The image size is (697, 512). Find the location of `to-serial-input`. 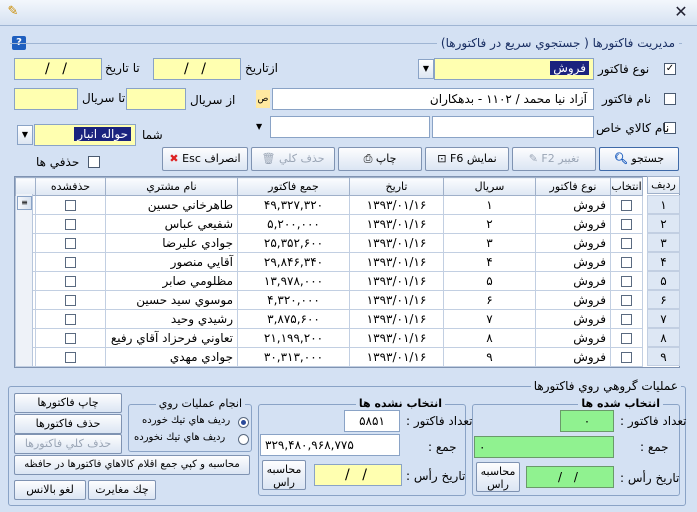

to-serial-input is located at coordinates (46, 99).